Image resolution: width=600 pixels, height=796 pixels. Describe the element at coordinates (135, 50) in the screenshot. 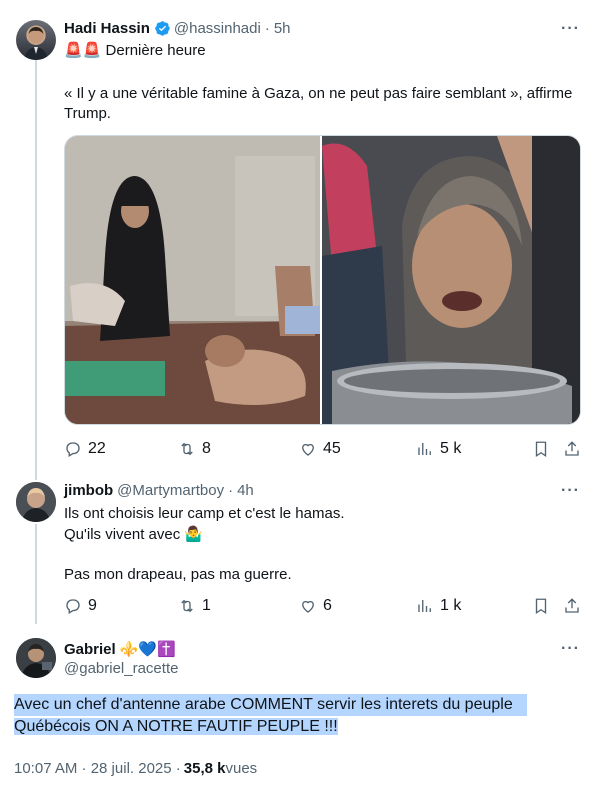

I see `tweet-text-line1: 🚨🚨 Dernière heure` at that location.